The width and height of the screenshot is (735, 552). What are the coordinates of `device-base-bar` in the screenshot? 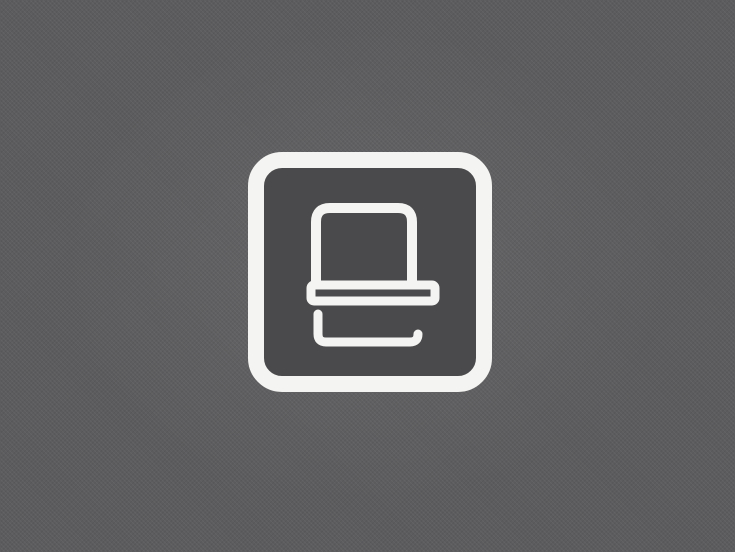 It's located at (373, 293).